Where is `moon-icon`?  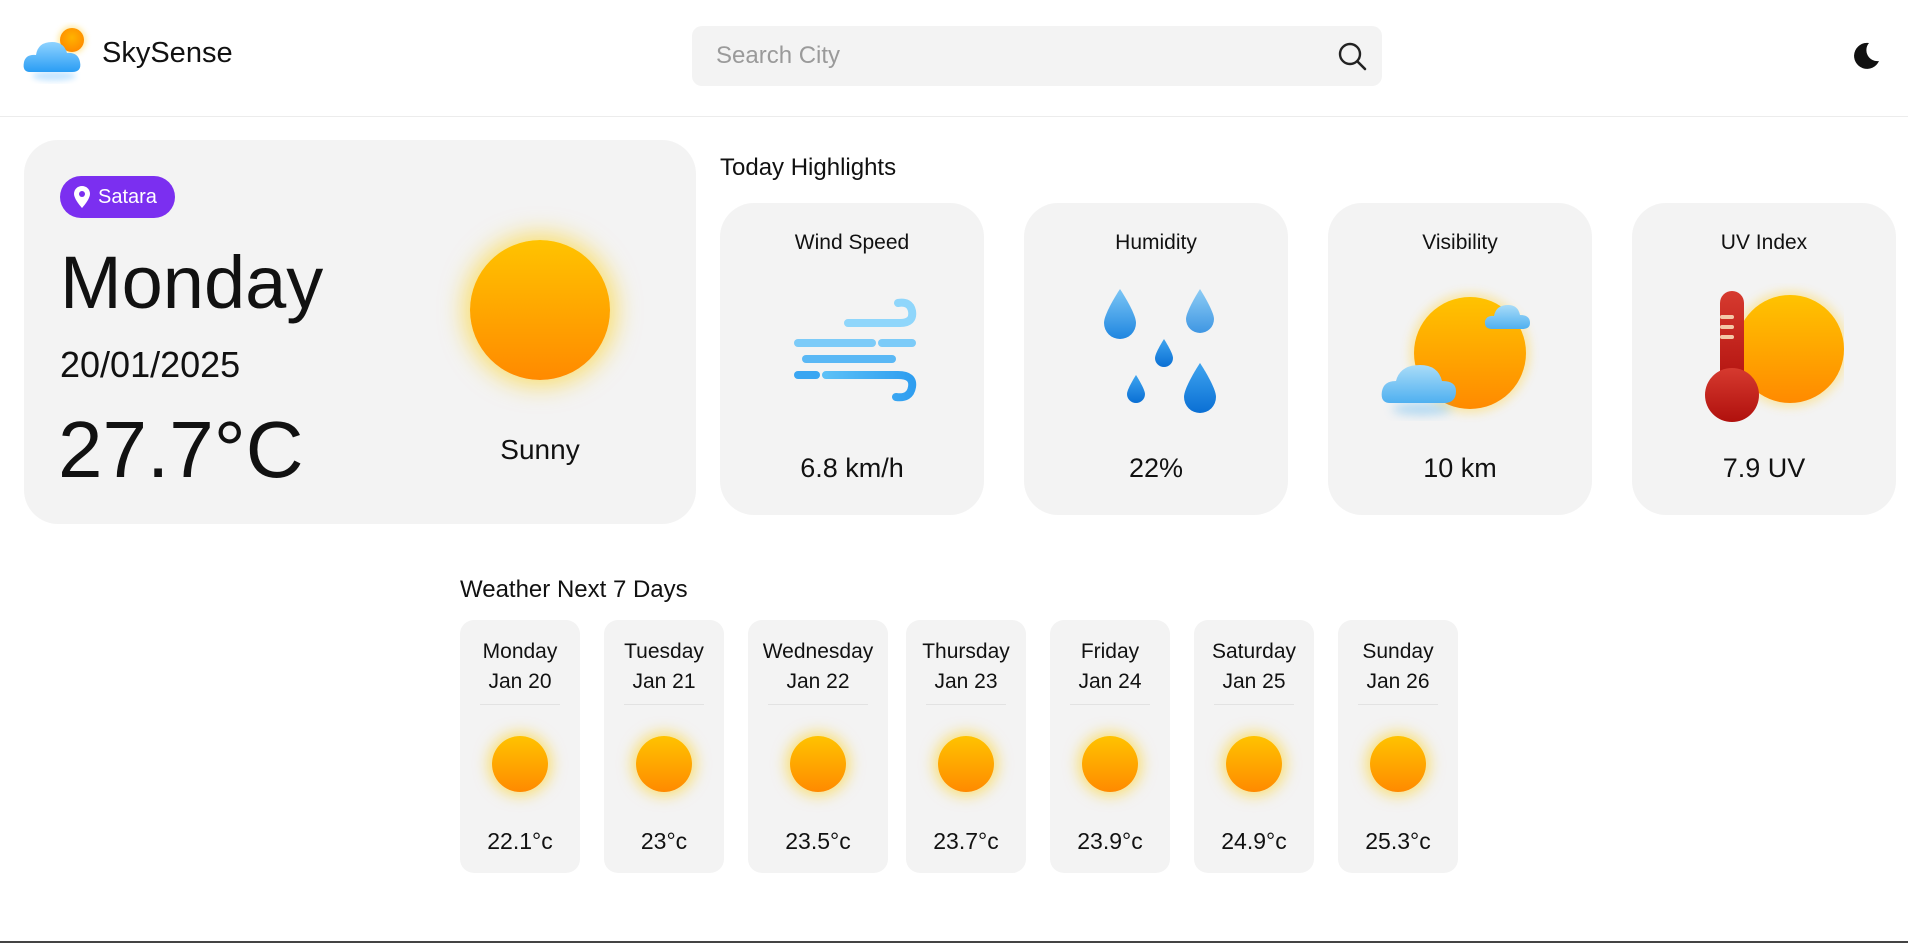 moon-icon is located at coordinates (1866, 55).